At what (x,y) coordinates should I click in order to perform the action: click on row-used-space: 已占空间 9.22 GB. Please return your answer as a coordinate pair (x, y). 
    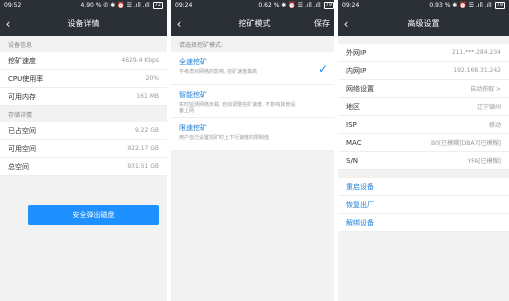
    Looking at the image, I should click on (83, 131).